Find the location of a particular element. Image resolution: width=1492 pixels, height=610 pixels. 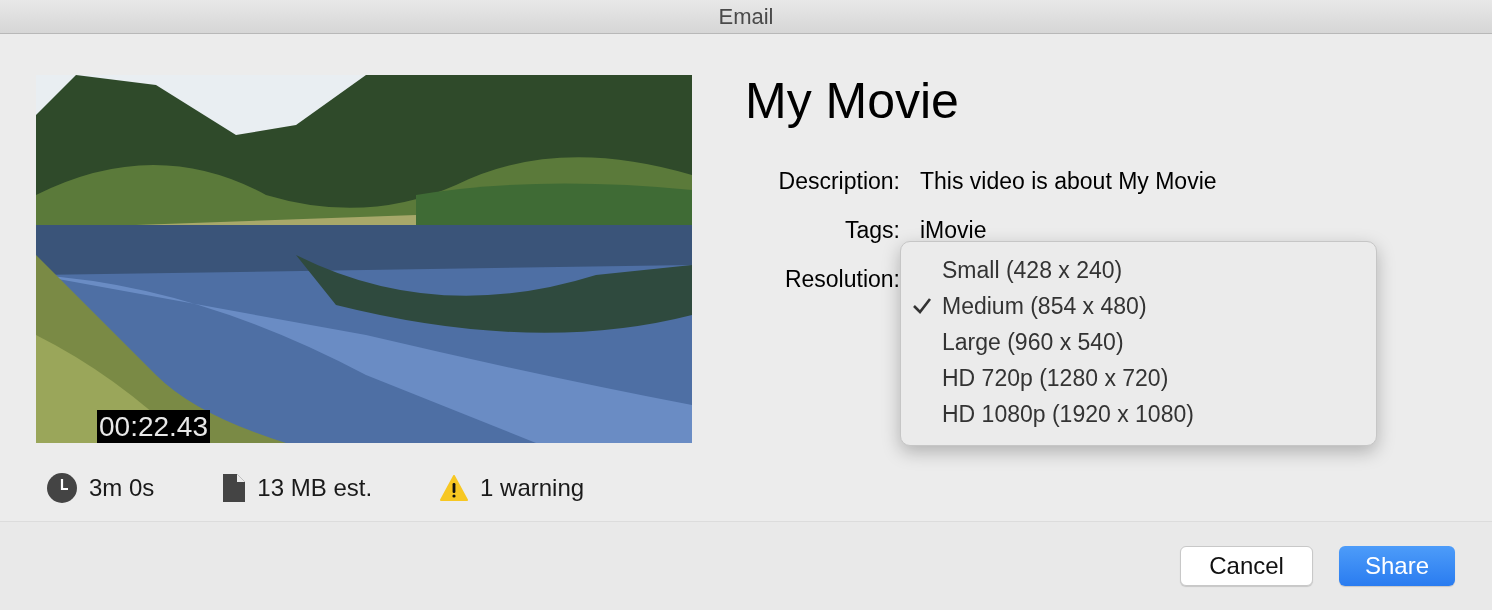

menu-item: Medium (854 x 480) is located at coordinates (1138, 306).